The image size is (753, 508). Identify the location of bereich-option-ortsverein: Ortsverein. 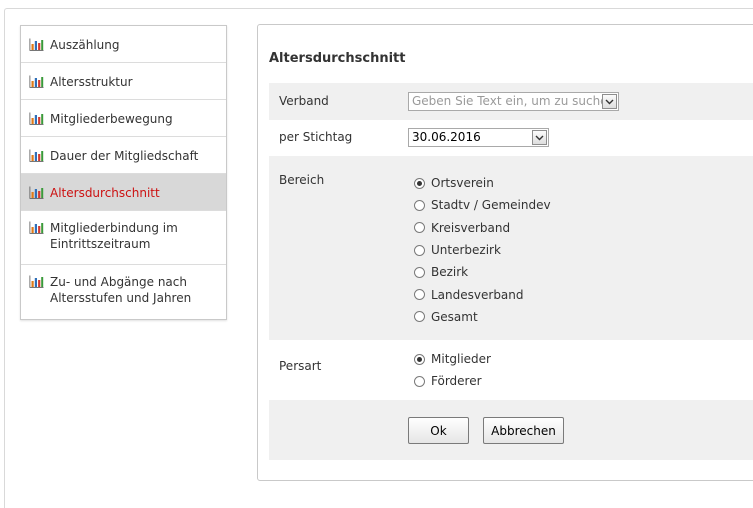
(482, 183).